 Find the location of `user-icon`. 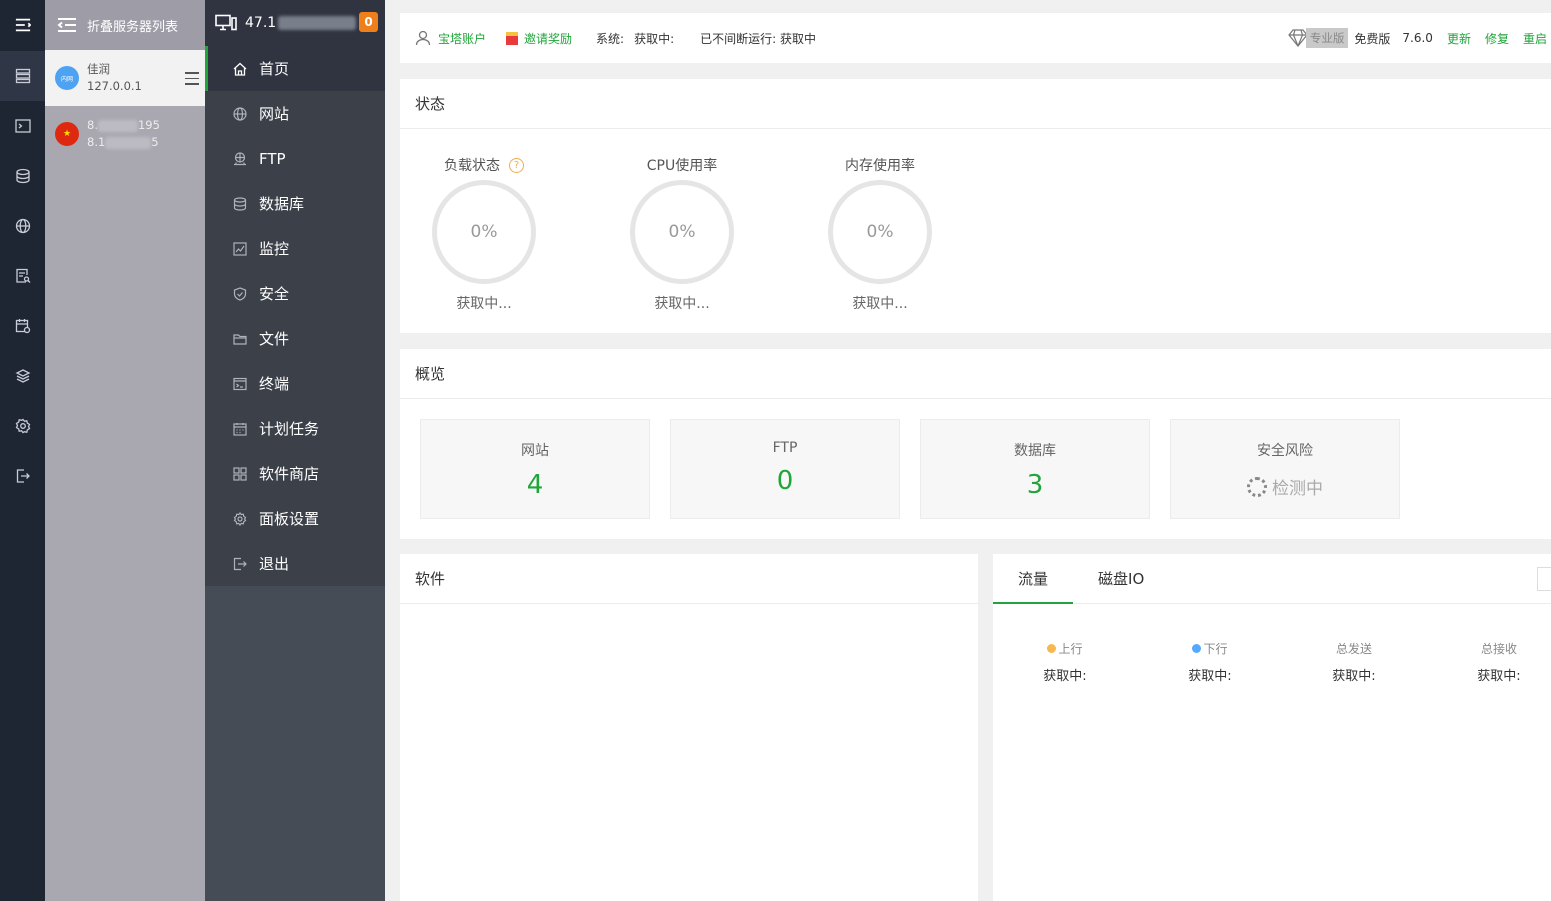

user-icon is located at coordinates (423, 38).